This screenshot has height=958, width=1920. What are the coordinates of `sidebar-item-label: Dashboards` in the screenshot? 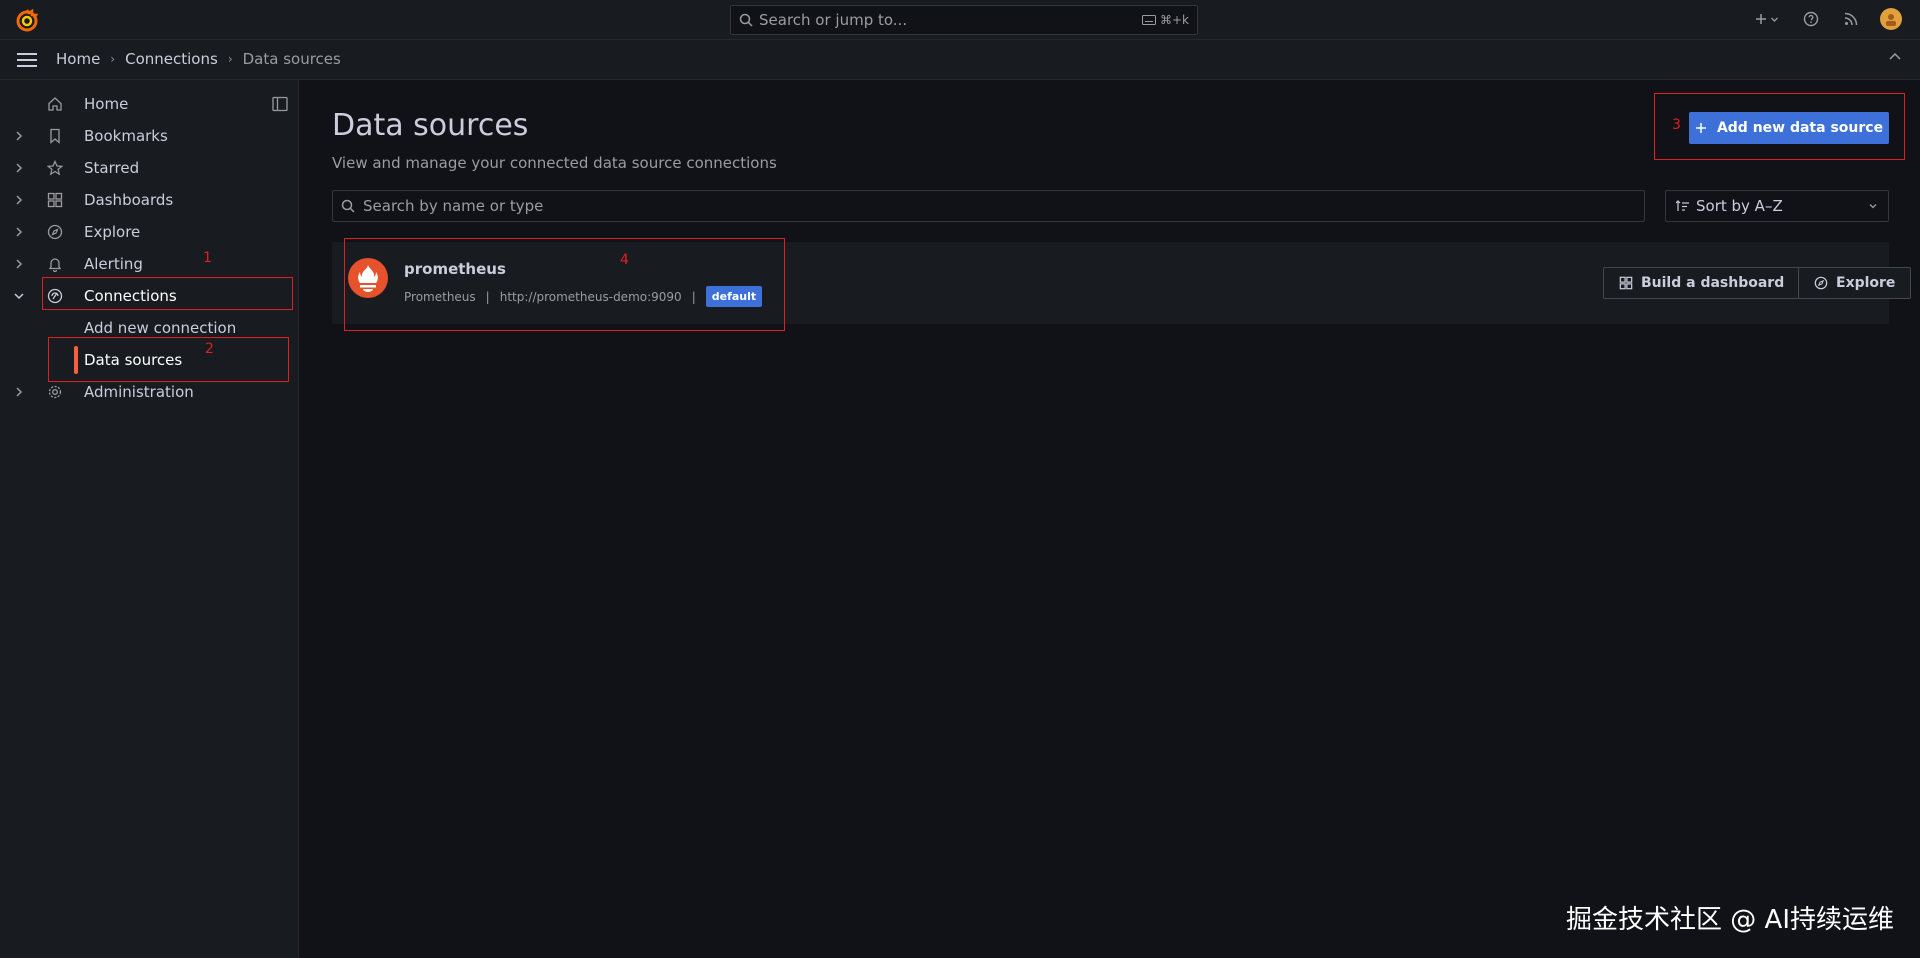 It's located at (129, 200).